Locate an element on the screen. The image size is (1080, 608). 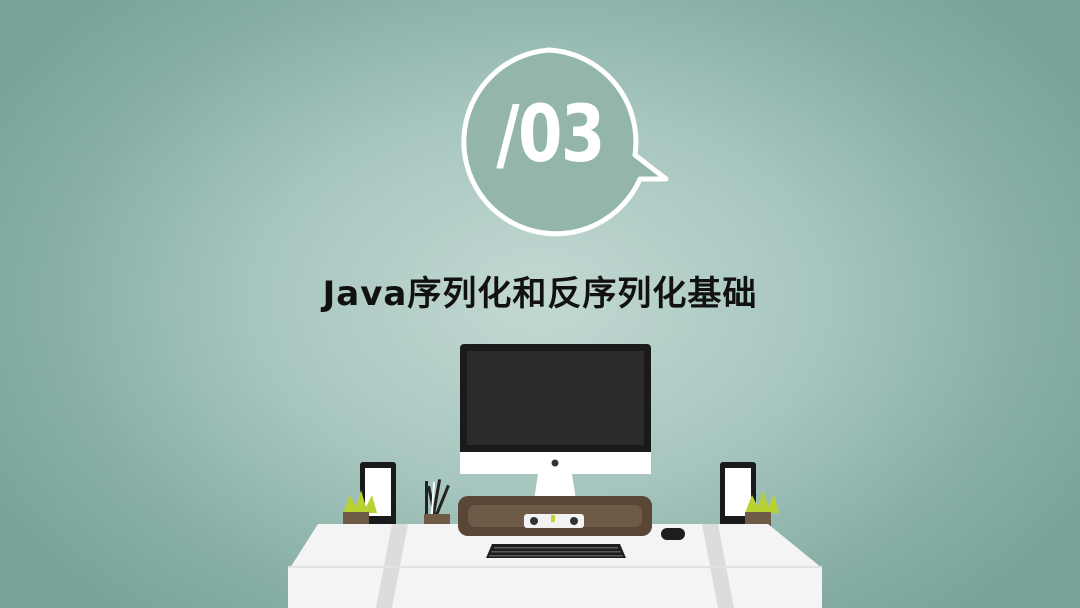
mouse-icon is located at coordinates (673, 534).